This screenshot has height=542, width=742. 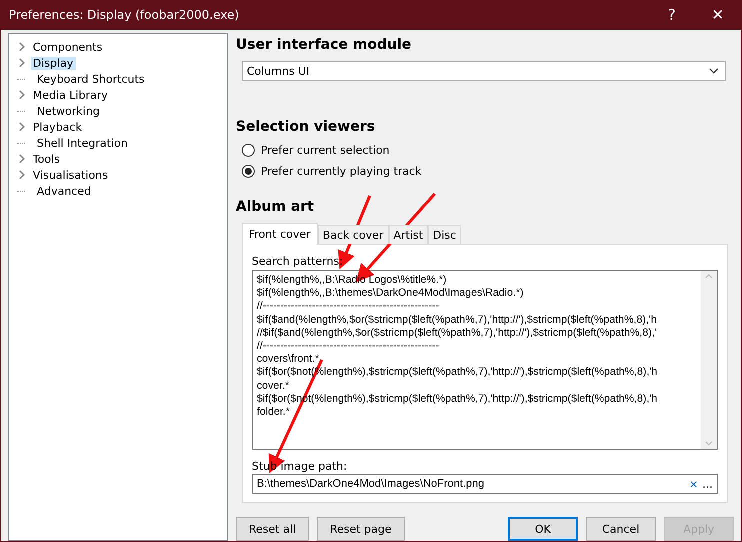 I want to click on radio-option: Prefer currently playing track, so click(x=488, y=171).